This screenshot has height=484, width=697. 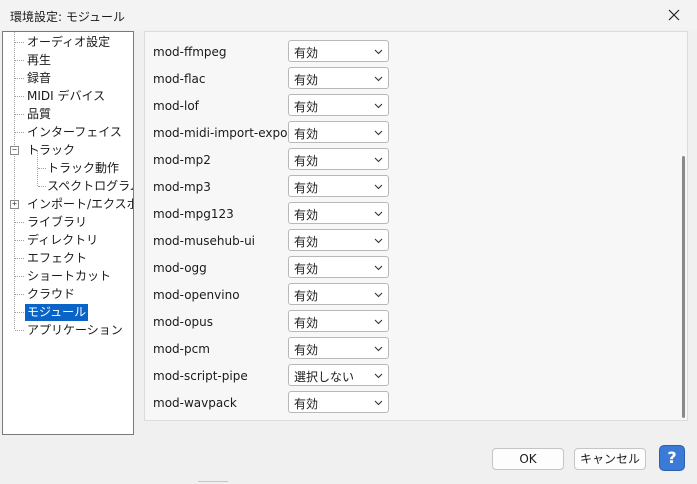 What do you see at coordinates (89, 186) in the screenshot?
I see `tree-item-spectrogram: スペクトログラム` at bounding box center [89, 186].